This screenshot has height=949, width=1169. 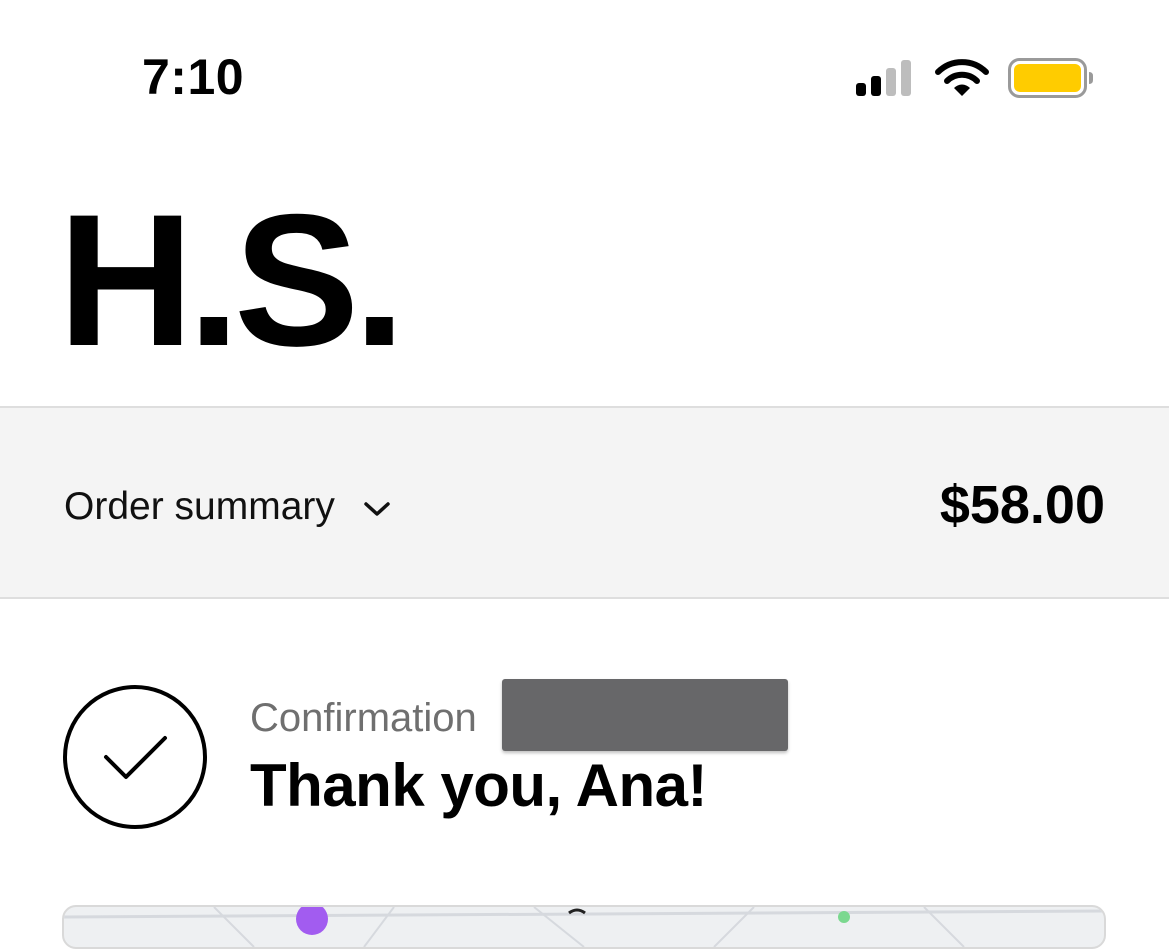 I want to click on wifi-icon, so click(x=962, y=77).